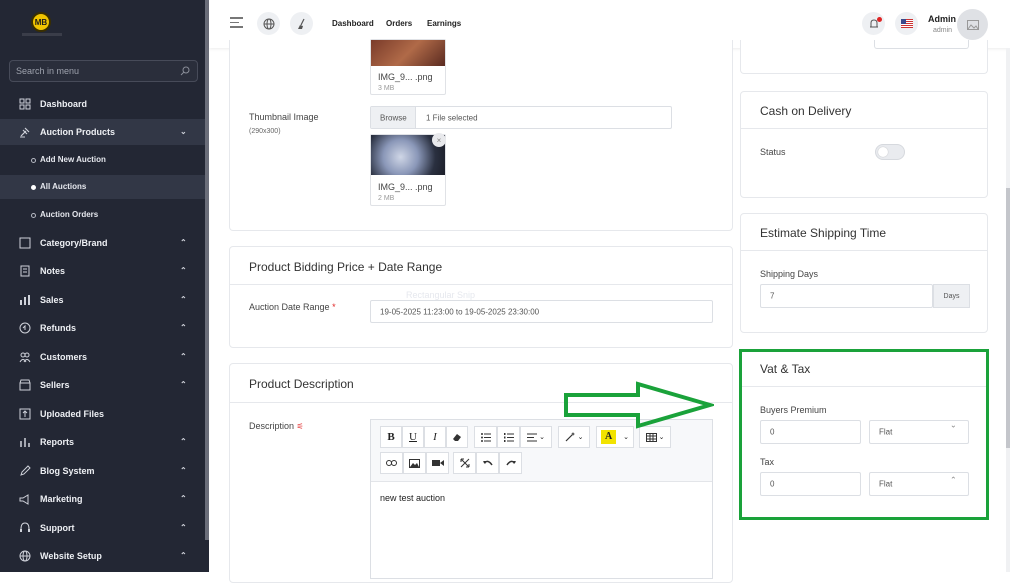 Image resolution: width=1010 pixels, height=583 pixels. Describe the element at coordinates (879, 19) in the screenshot. I see `notification-dot` at that location.